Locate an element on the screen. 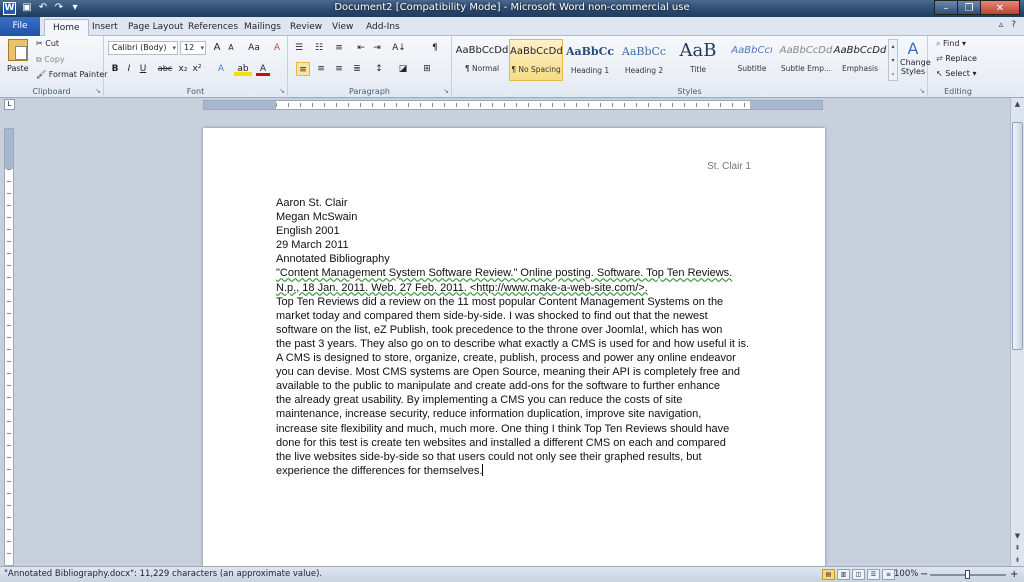 The height and width of the screenshot is (582, 1024). sort-button: A↓ is located at coordinates (399, 48).